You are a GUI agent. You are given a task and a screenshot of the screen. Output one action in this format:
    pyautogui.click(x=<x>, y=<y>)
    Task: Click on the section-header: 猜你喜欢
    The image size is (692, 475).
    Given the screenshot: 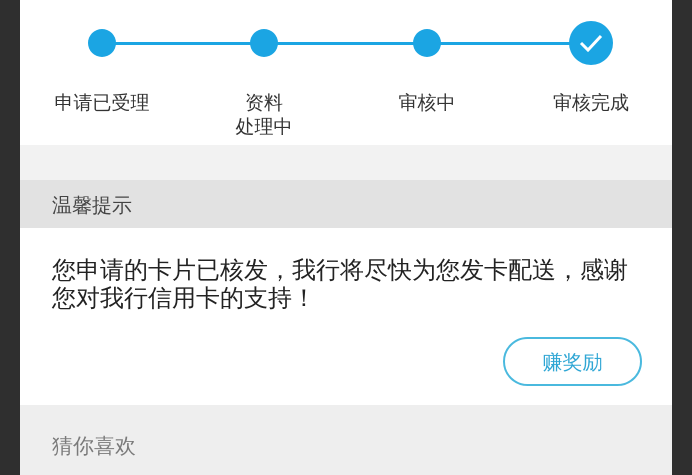 What is the action you would take?
    pyautogui.click(x=94, y=446)
    